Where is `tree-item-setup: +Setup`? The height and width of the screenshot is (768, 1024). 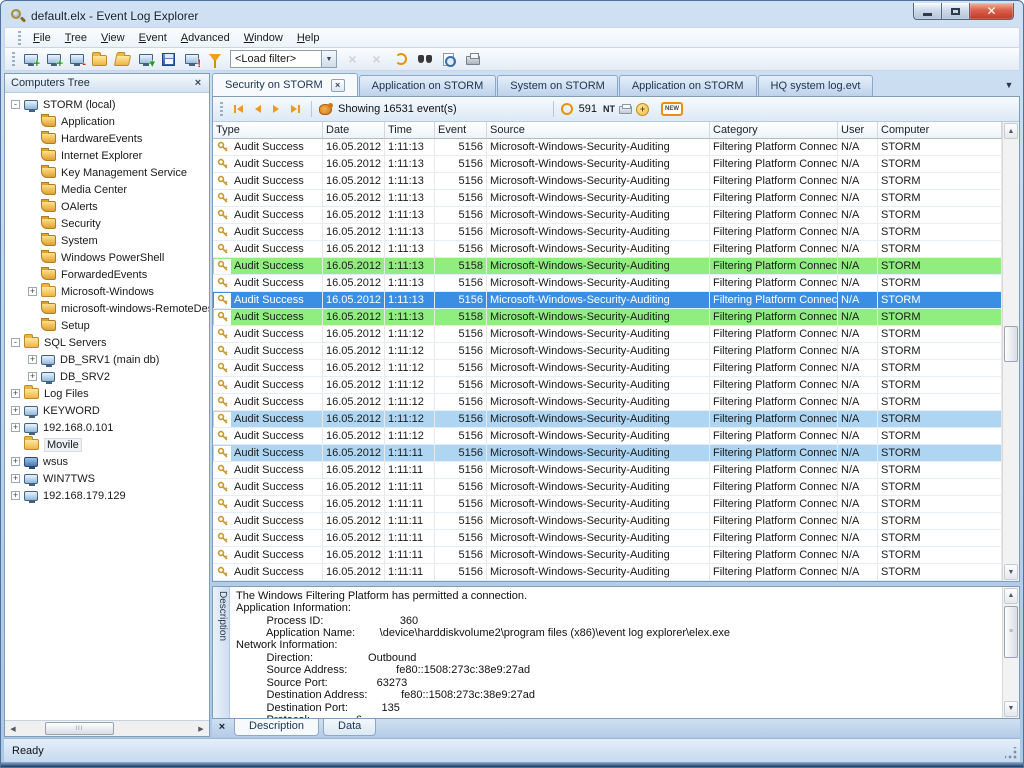
tree-item-setup: +Setup is located at coordinates (107, 325).